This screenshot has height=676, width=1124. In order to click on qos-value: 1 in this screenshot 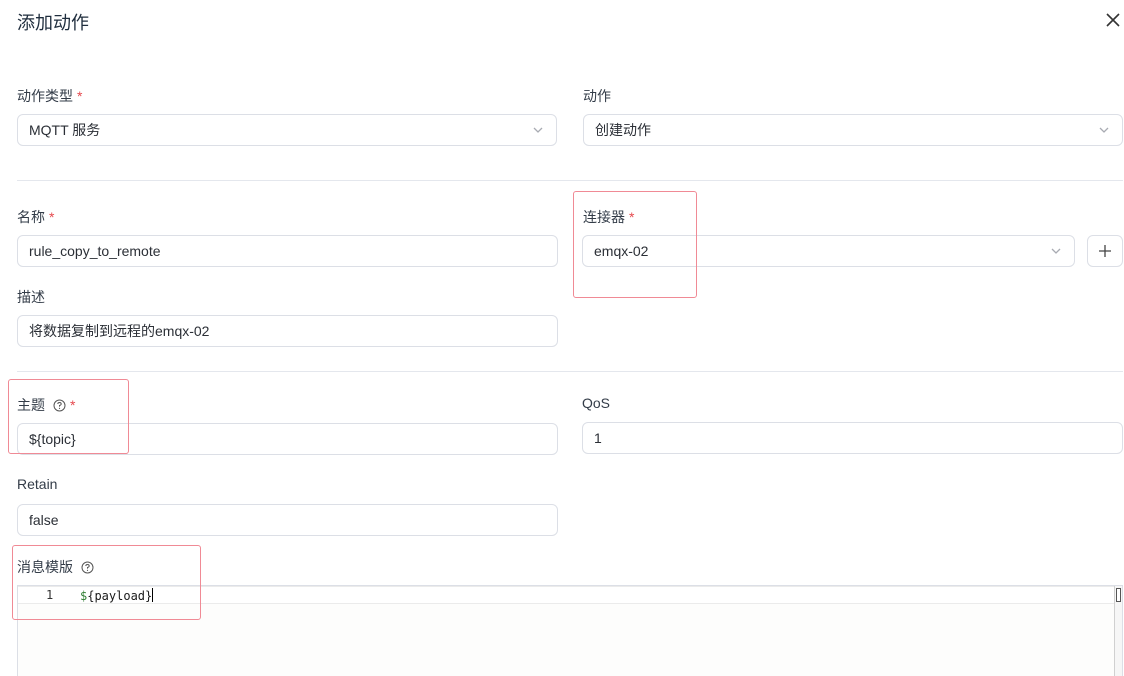, I will do `click(598, 438)`.